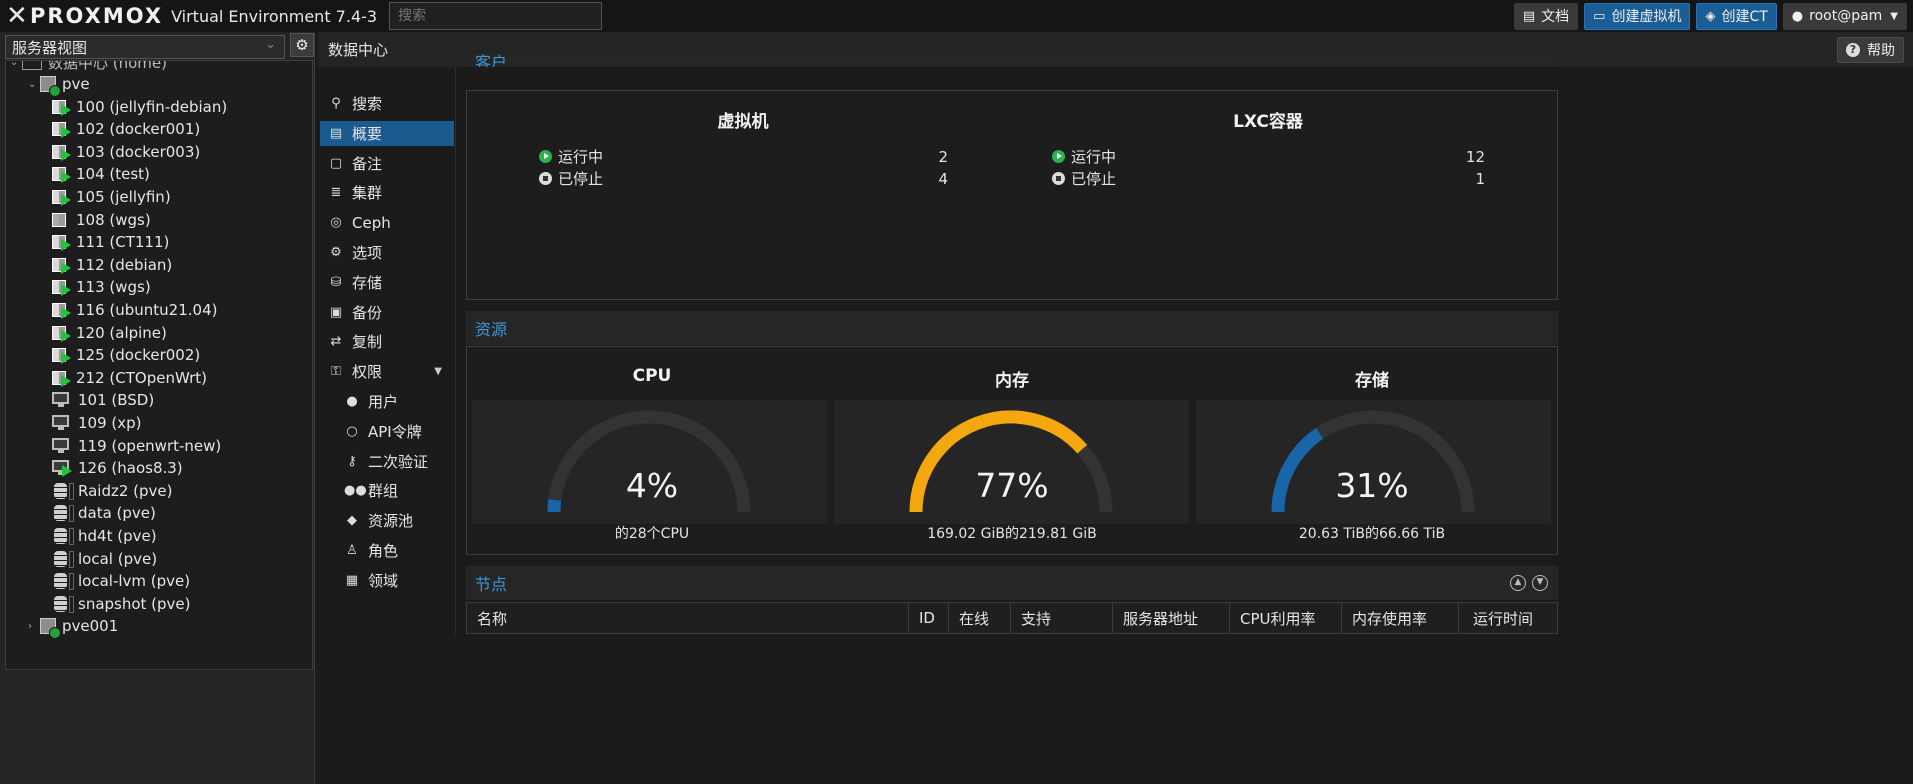 The image size is (1913, 784). What do you see at coordinates (336, 103) in the screenshot?
I see `search-icon: ⚲` at bounding box center [336, 103].